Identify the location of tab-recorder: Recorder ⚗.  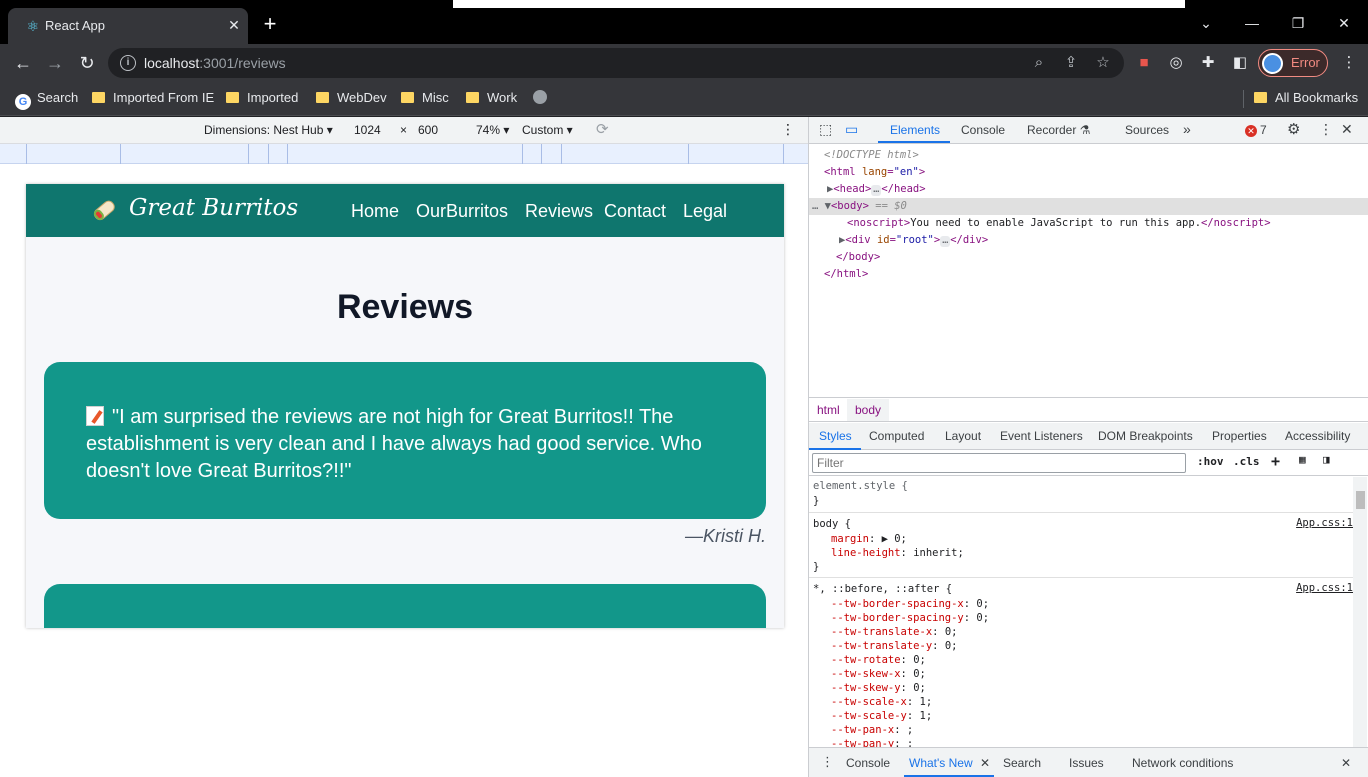
(1058, 130).